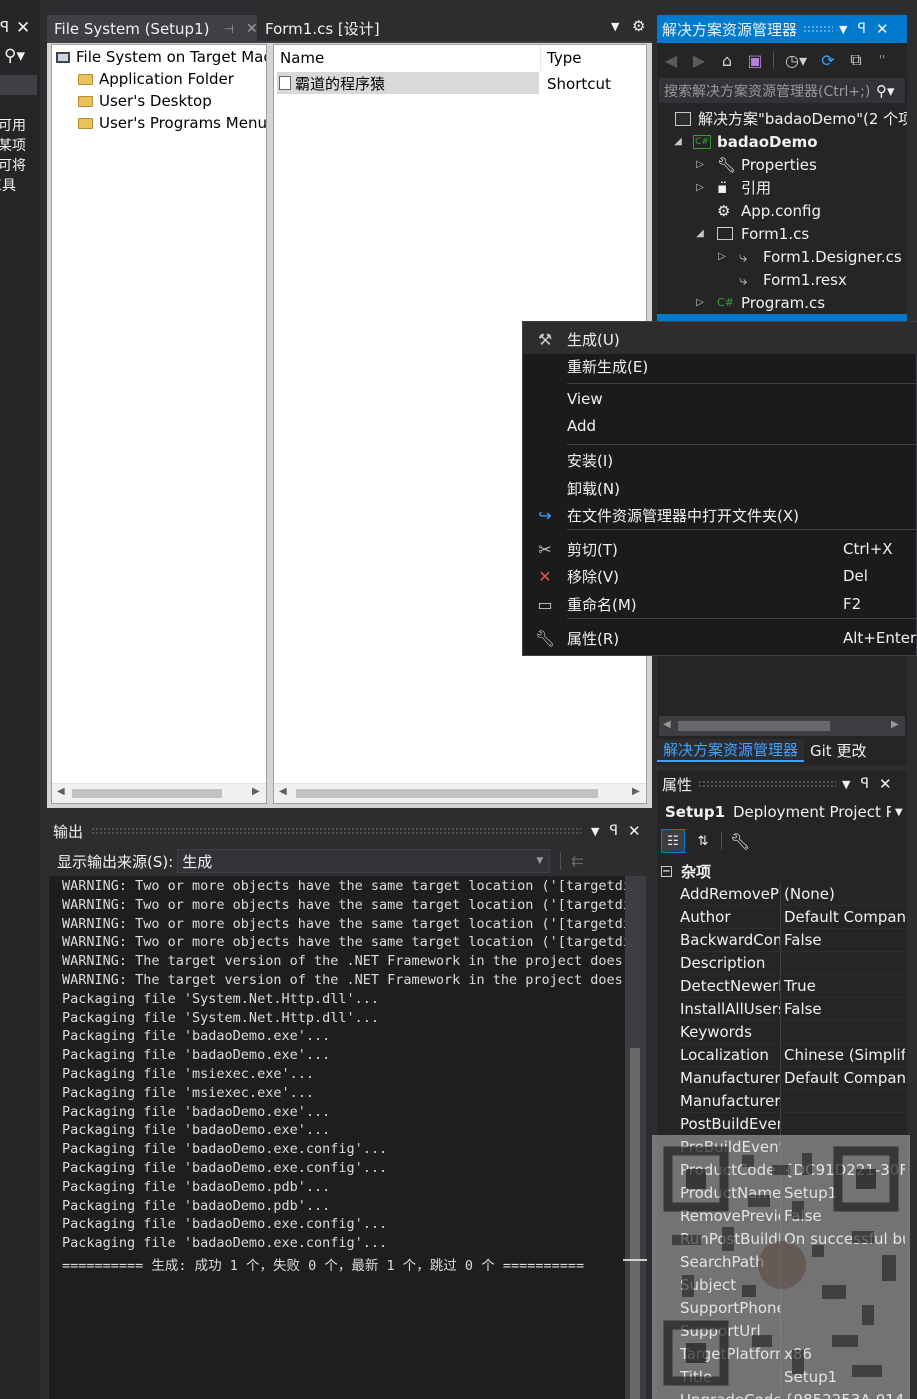 The height and width of the screenshot is (1399, 917). What do you see at coordinates (720, 460) in the screenshot?
I see `menu-item-install: 安装(I)` at bounding box center [720, 460].